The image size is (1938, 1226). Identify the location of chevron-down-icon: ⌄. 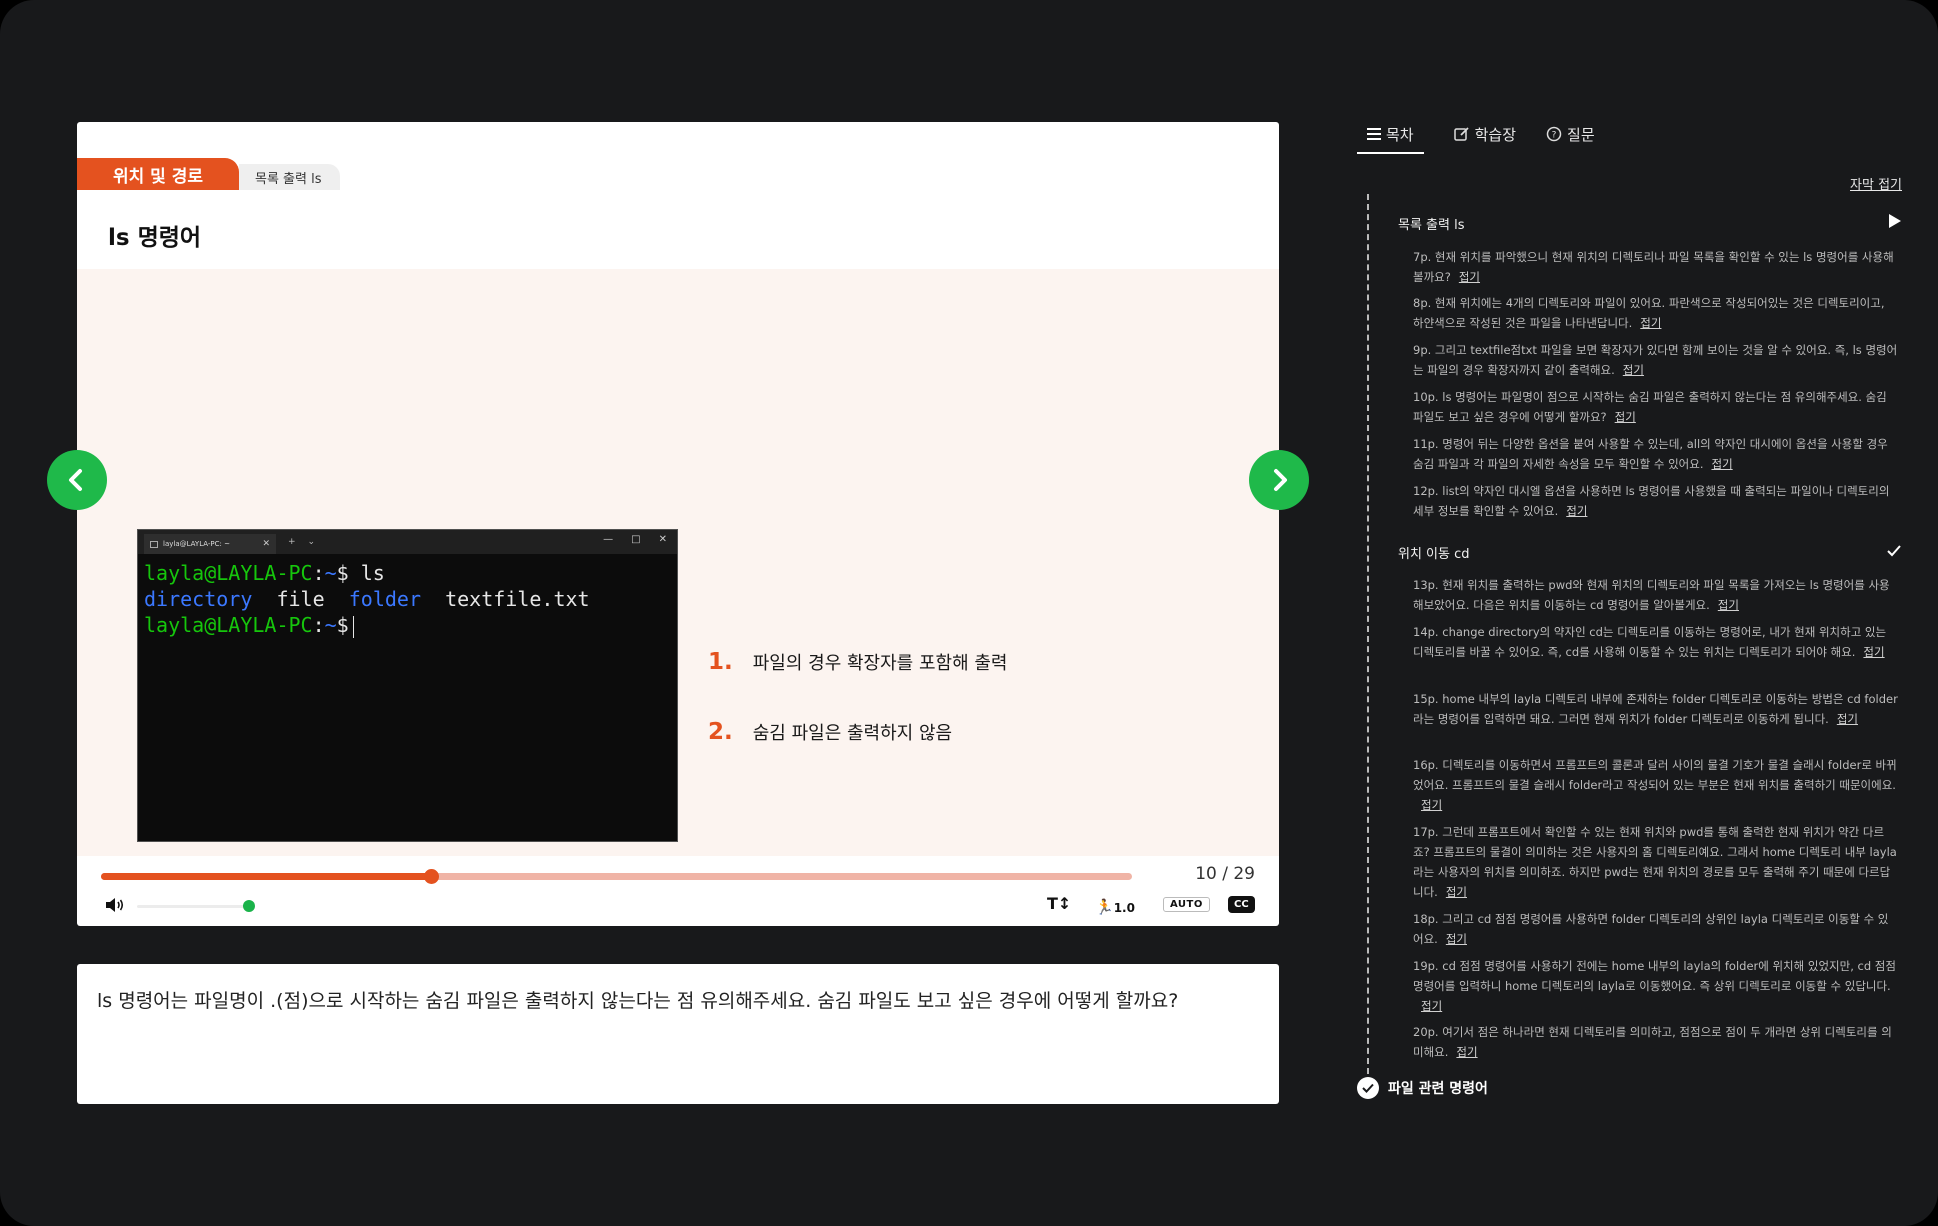
(311, 542).